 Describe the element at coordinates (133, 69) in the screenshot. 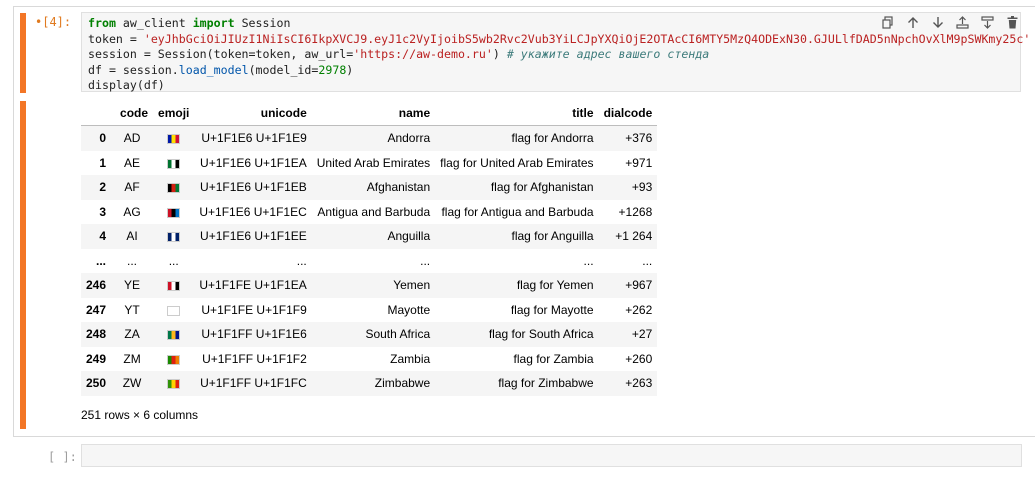

I see `code-token: df = session.` at that location.